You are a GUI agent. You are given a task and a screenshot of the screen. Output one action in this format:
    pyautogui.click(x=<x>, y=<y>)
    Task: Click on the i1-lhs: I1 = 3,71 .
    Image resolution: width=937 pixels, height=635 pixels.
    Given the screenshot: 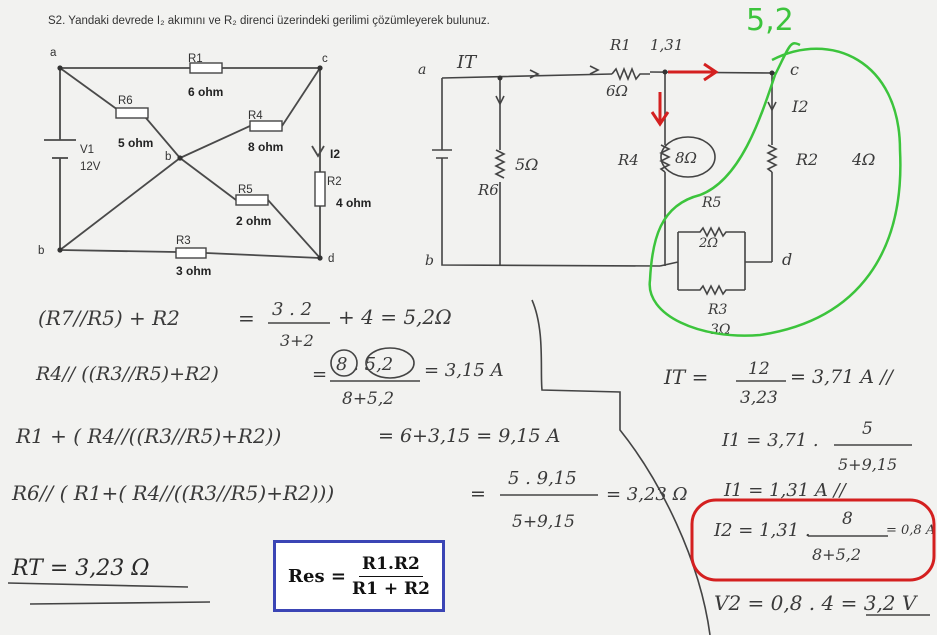 What is the action you would take?
    pyautogui.click(x=770, y=440)
    